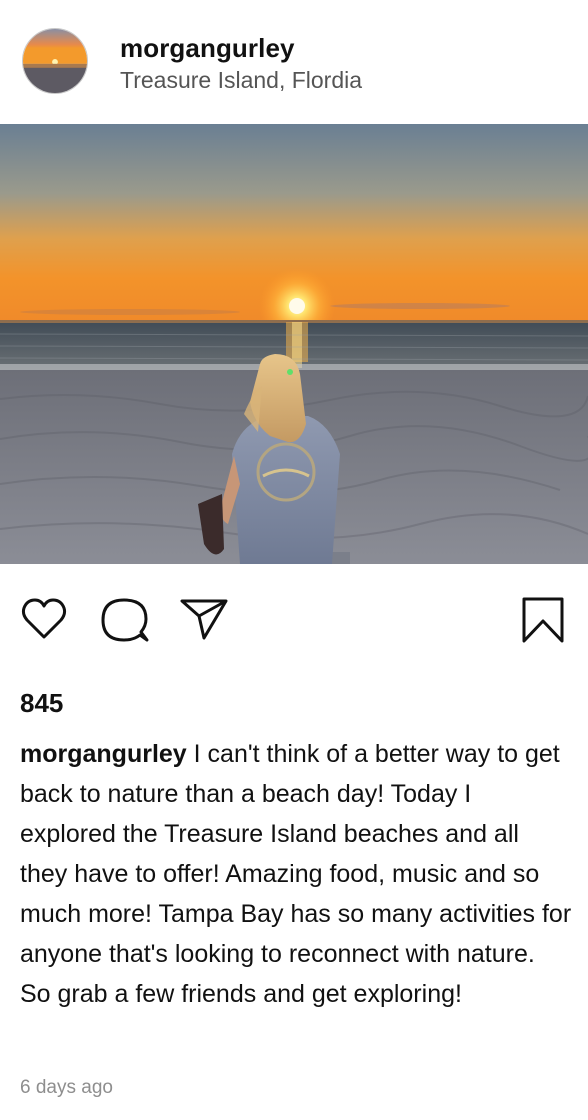  What do you see at coordinates (294, 621) in the screenshot?
I see `post-actions` at bounding box center [294, 621].